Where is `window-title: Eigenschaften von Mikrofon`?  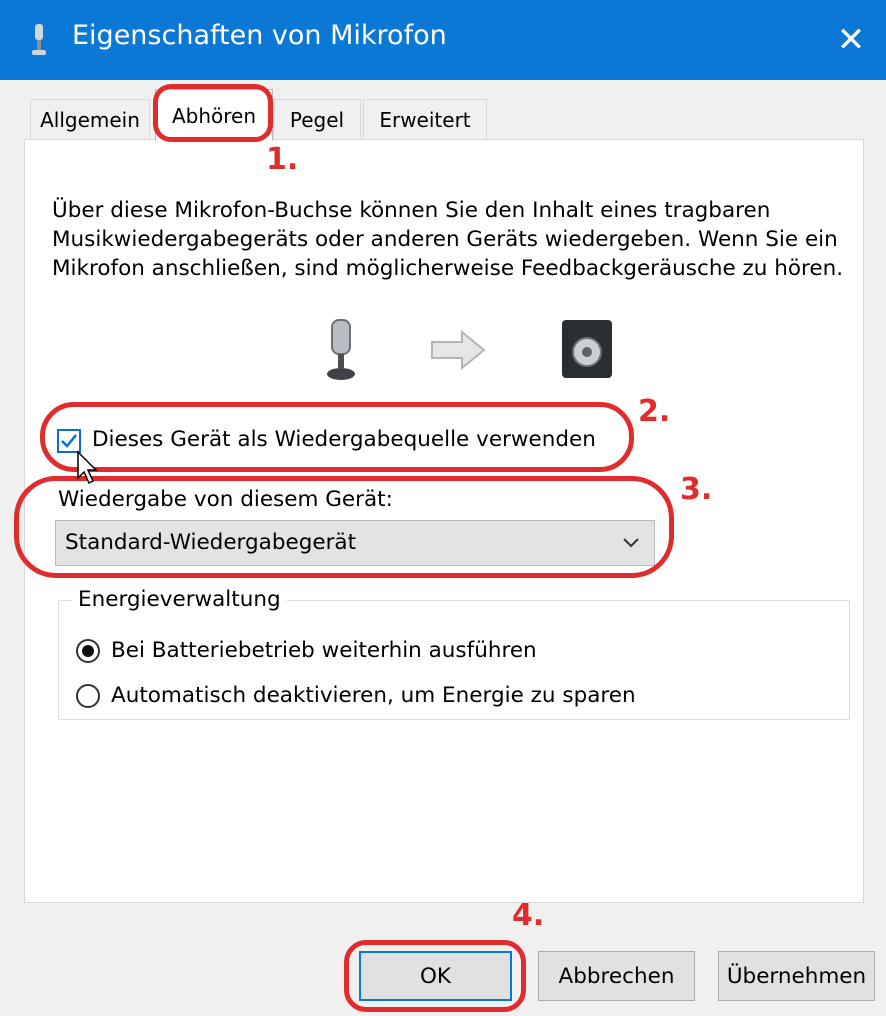
window-title: Eigenschaften von Mikrofon is located at coordinates (259, 35).